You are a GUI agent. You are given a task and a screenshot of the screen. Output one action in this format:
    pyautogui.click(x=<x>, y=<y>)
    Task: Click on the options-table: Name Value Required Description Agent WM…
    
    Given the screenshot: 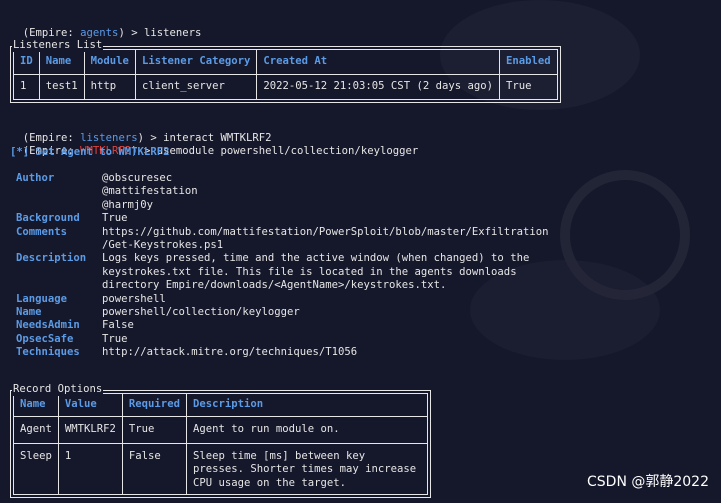 What is the action you would take?
    pyautogui.click(x=220, y=444)
    